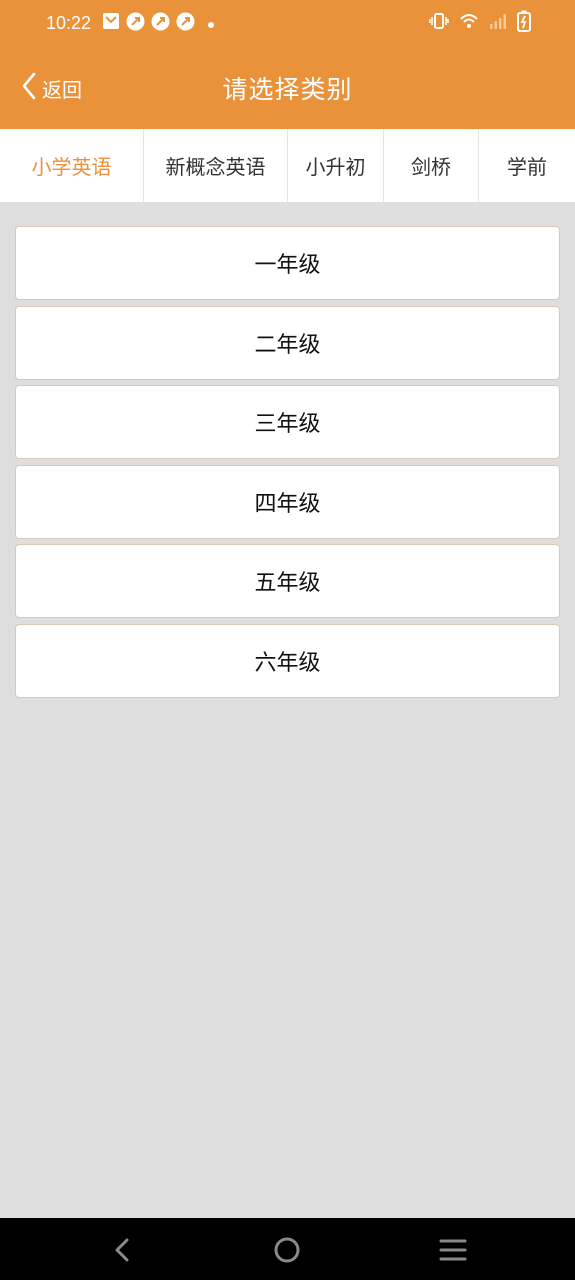 The image size is (575, 1280). I want to click on system-nav-bar, so click(287, 1249).